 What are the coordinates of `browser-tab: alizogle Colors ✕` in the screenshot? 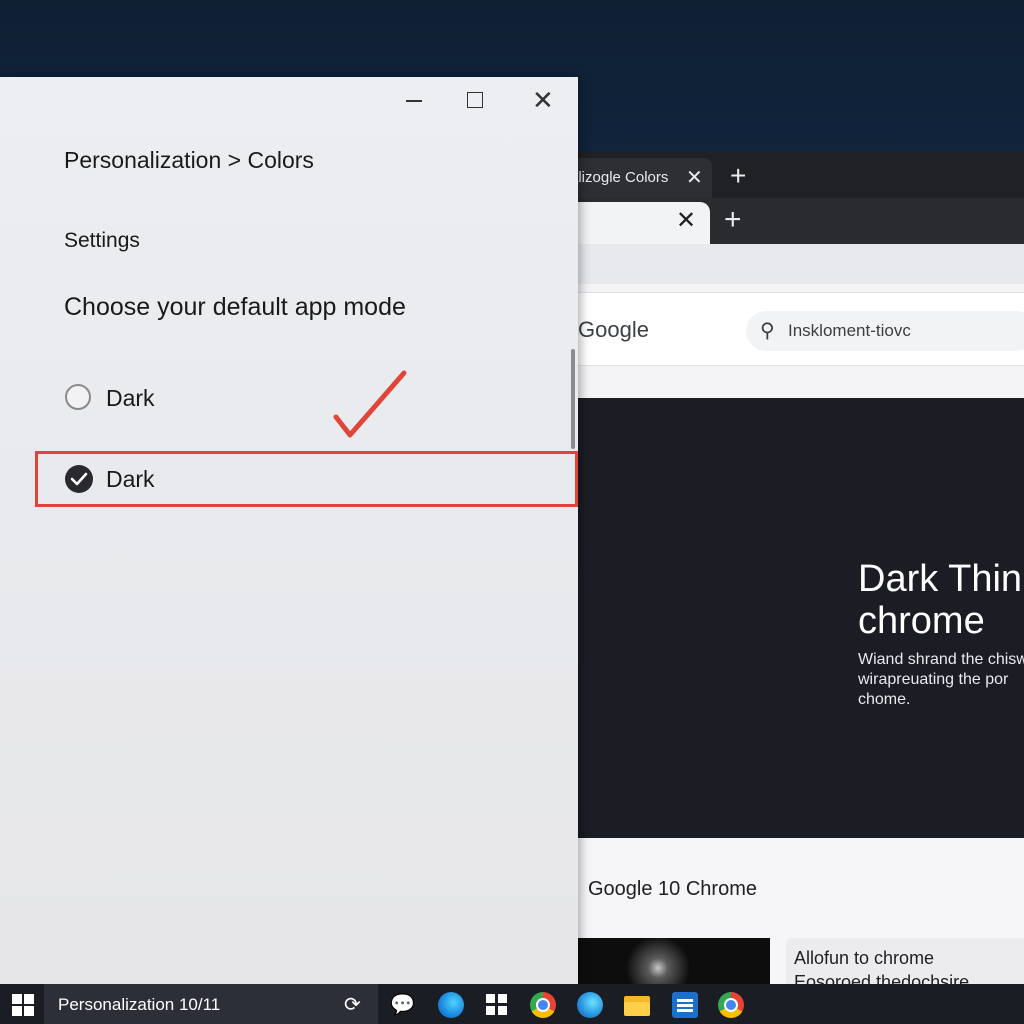 It's located at (636, 178).